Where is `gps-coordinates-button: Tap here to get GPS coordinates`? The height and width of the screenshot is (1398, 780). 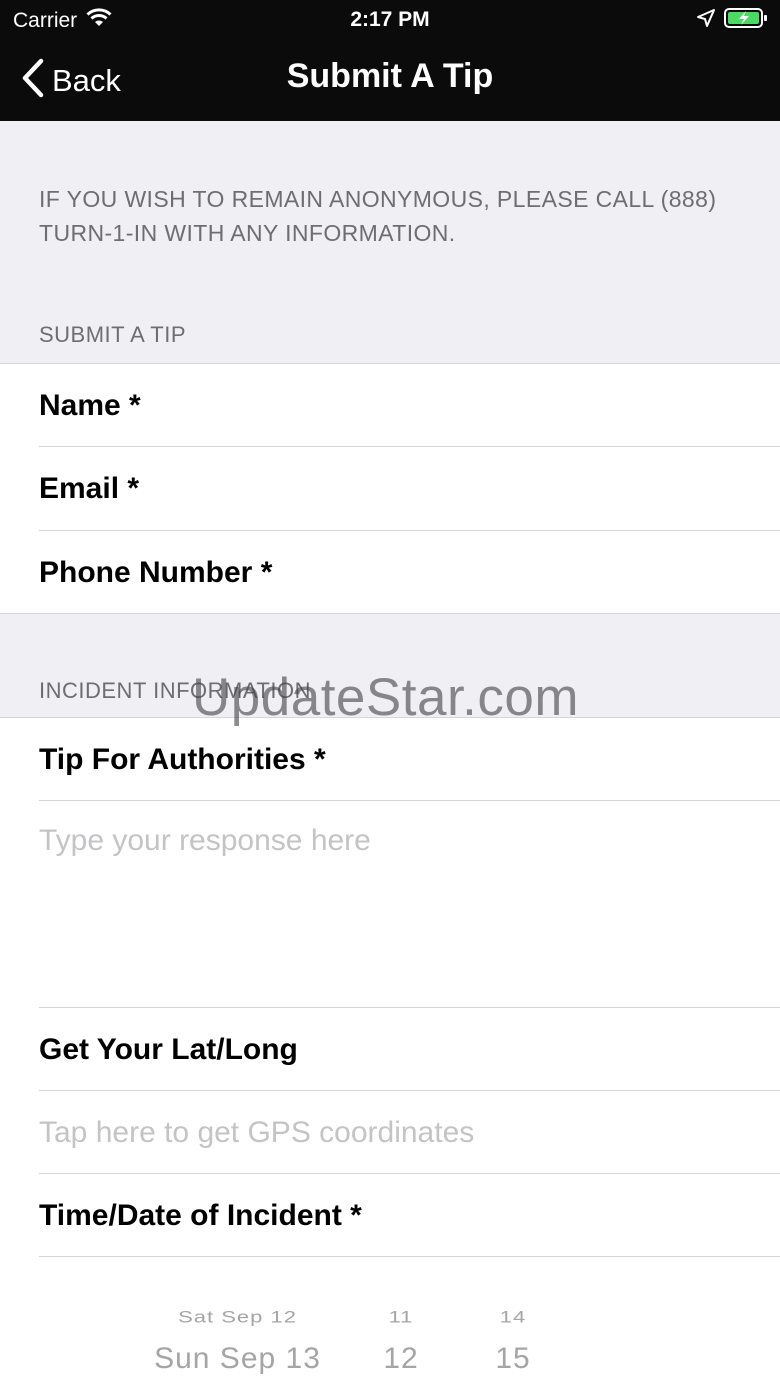 gps-coordinates-button: Tap here to get GPS coordinates is located at coordinates (256, 1133).